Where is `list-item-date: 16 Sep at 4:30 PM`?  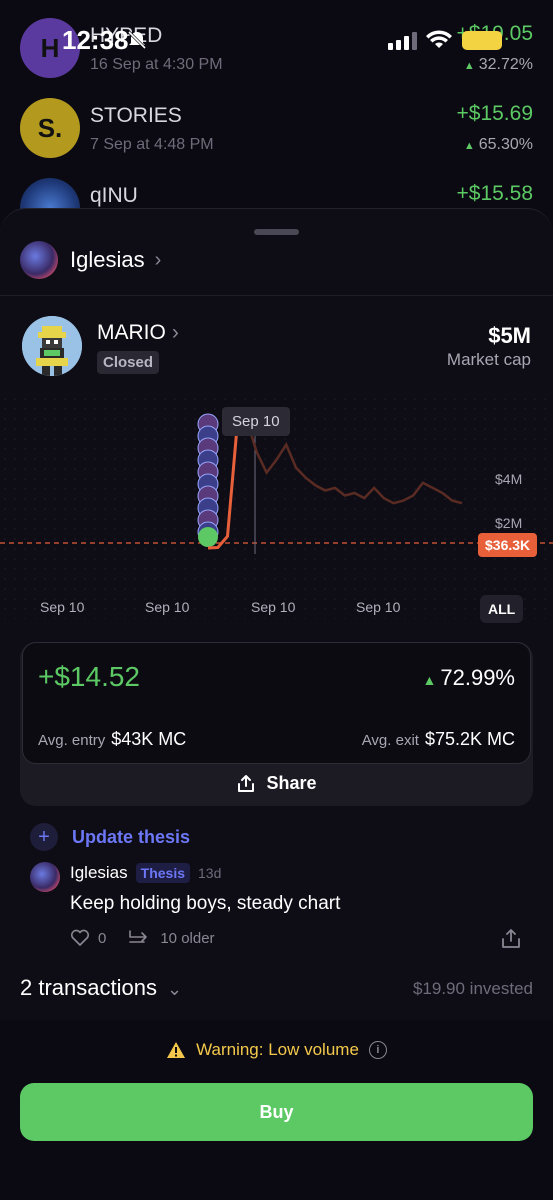
list-item-date: 16 Sep at 4:30 PM is located at coordinates (156, 64).